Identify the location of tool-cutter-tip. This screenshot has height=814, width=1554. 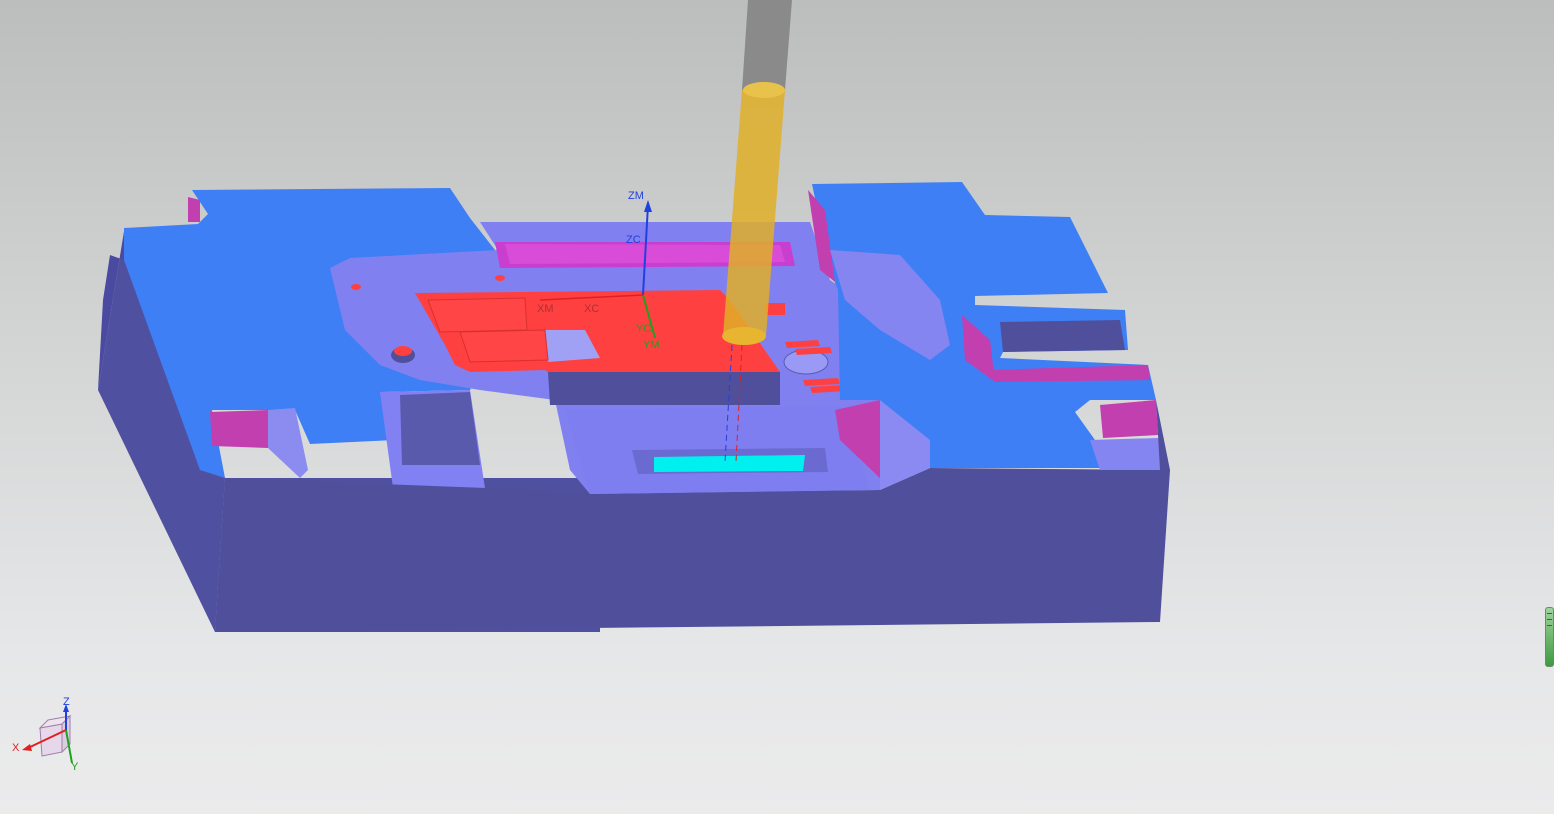
(744, 336).